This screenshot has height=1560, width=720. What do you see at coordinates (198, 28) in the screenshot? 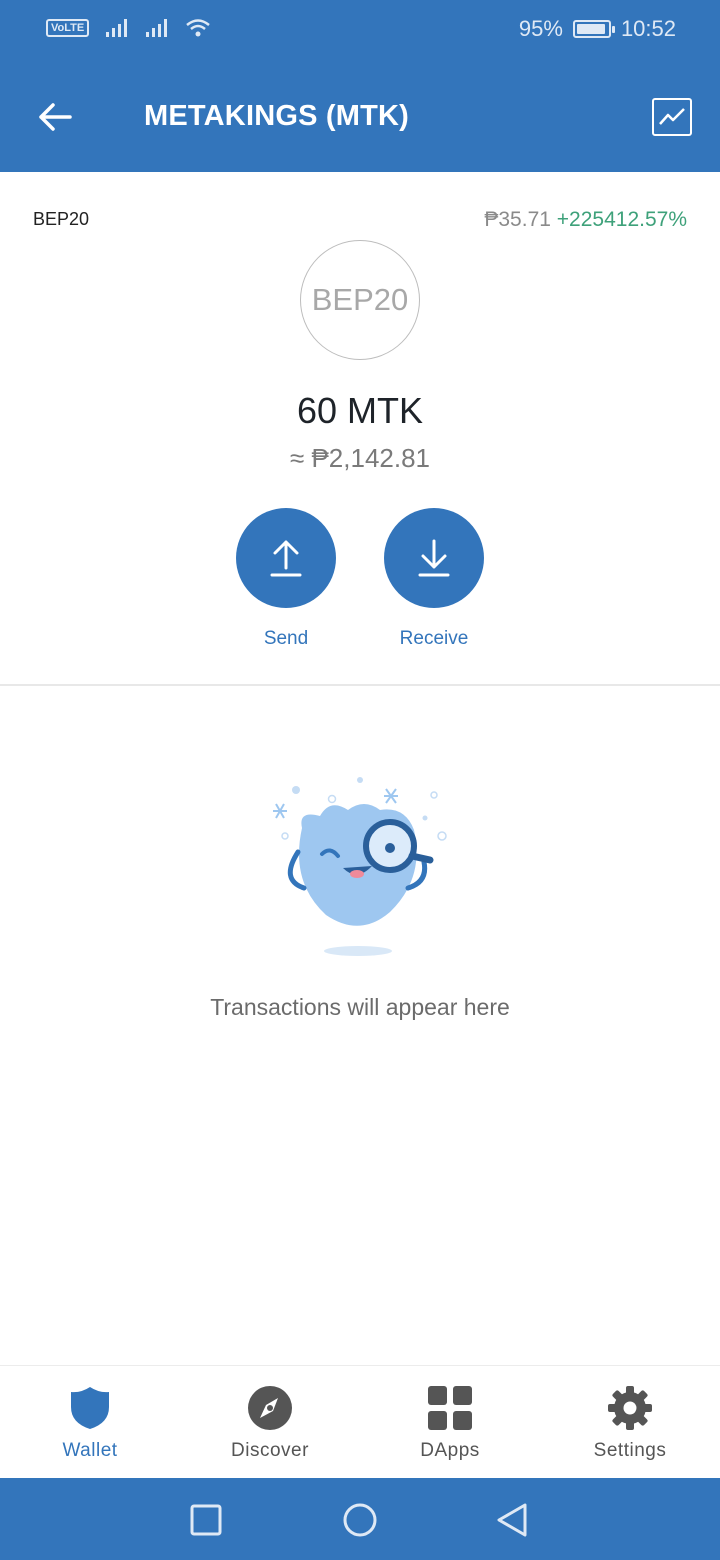
I see `wifi-icon` at bounding box center [198, 28].